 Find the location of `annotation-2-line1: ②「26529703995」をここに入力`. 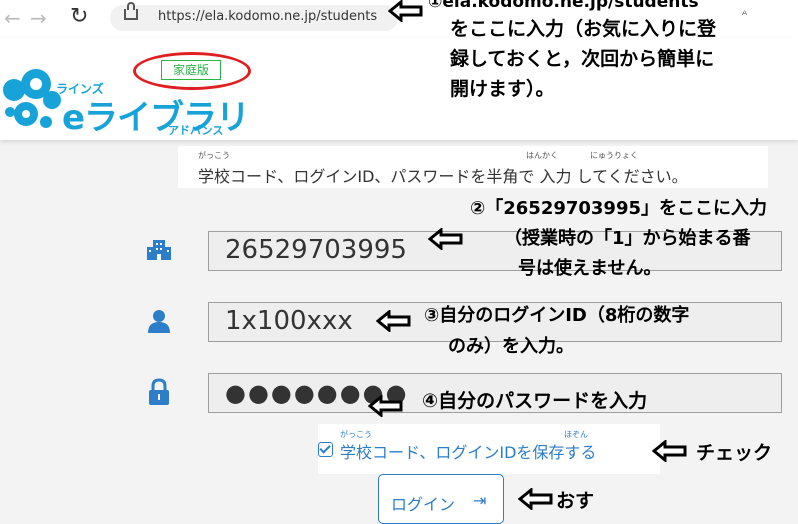

annotation-2-line1: ②「26529703995」をここに入力 is located at coordinates (619, 208).